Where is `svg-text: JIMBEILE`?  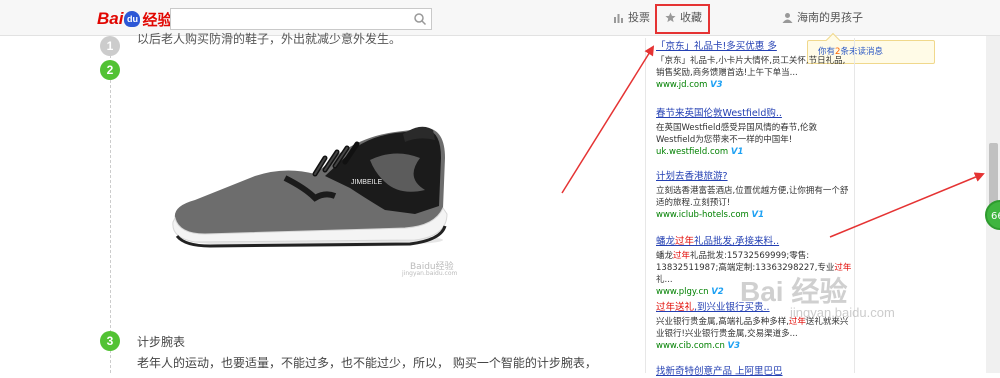
svg-text: JIMBEILE is located at coordinates (366, 182).